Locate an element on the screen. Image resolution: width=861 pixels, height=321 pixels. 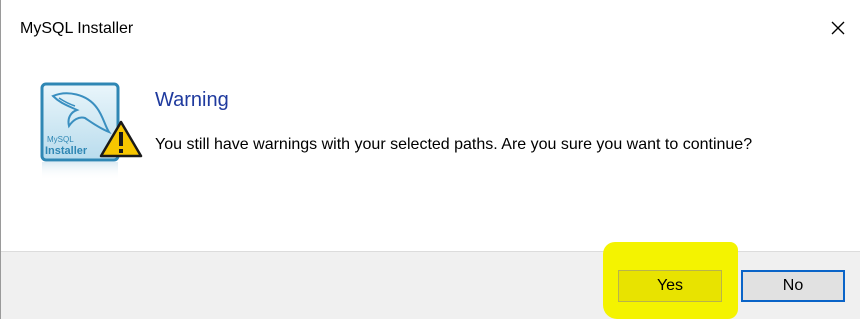
icon-installer-text: Installer is located at coordinates (66, 151).